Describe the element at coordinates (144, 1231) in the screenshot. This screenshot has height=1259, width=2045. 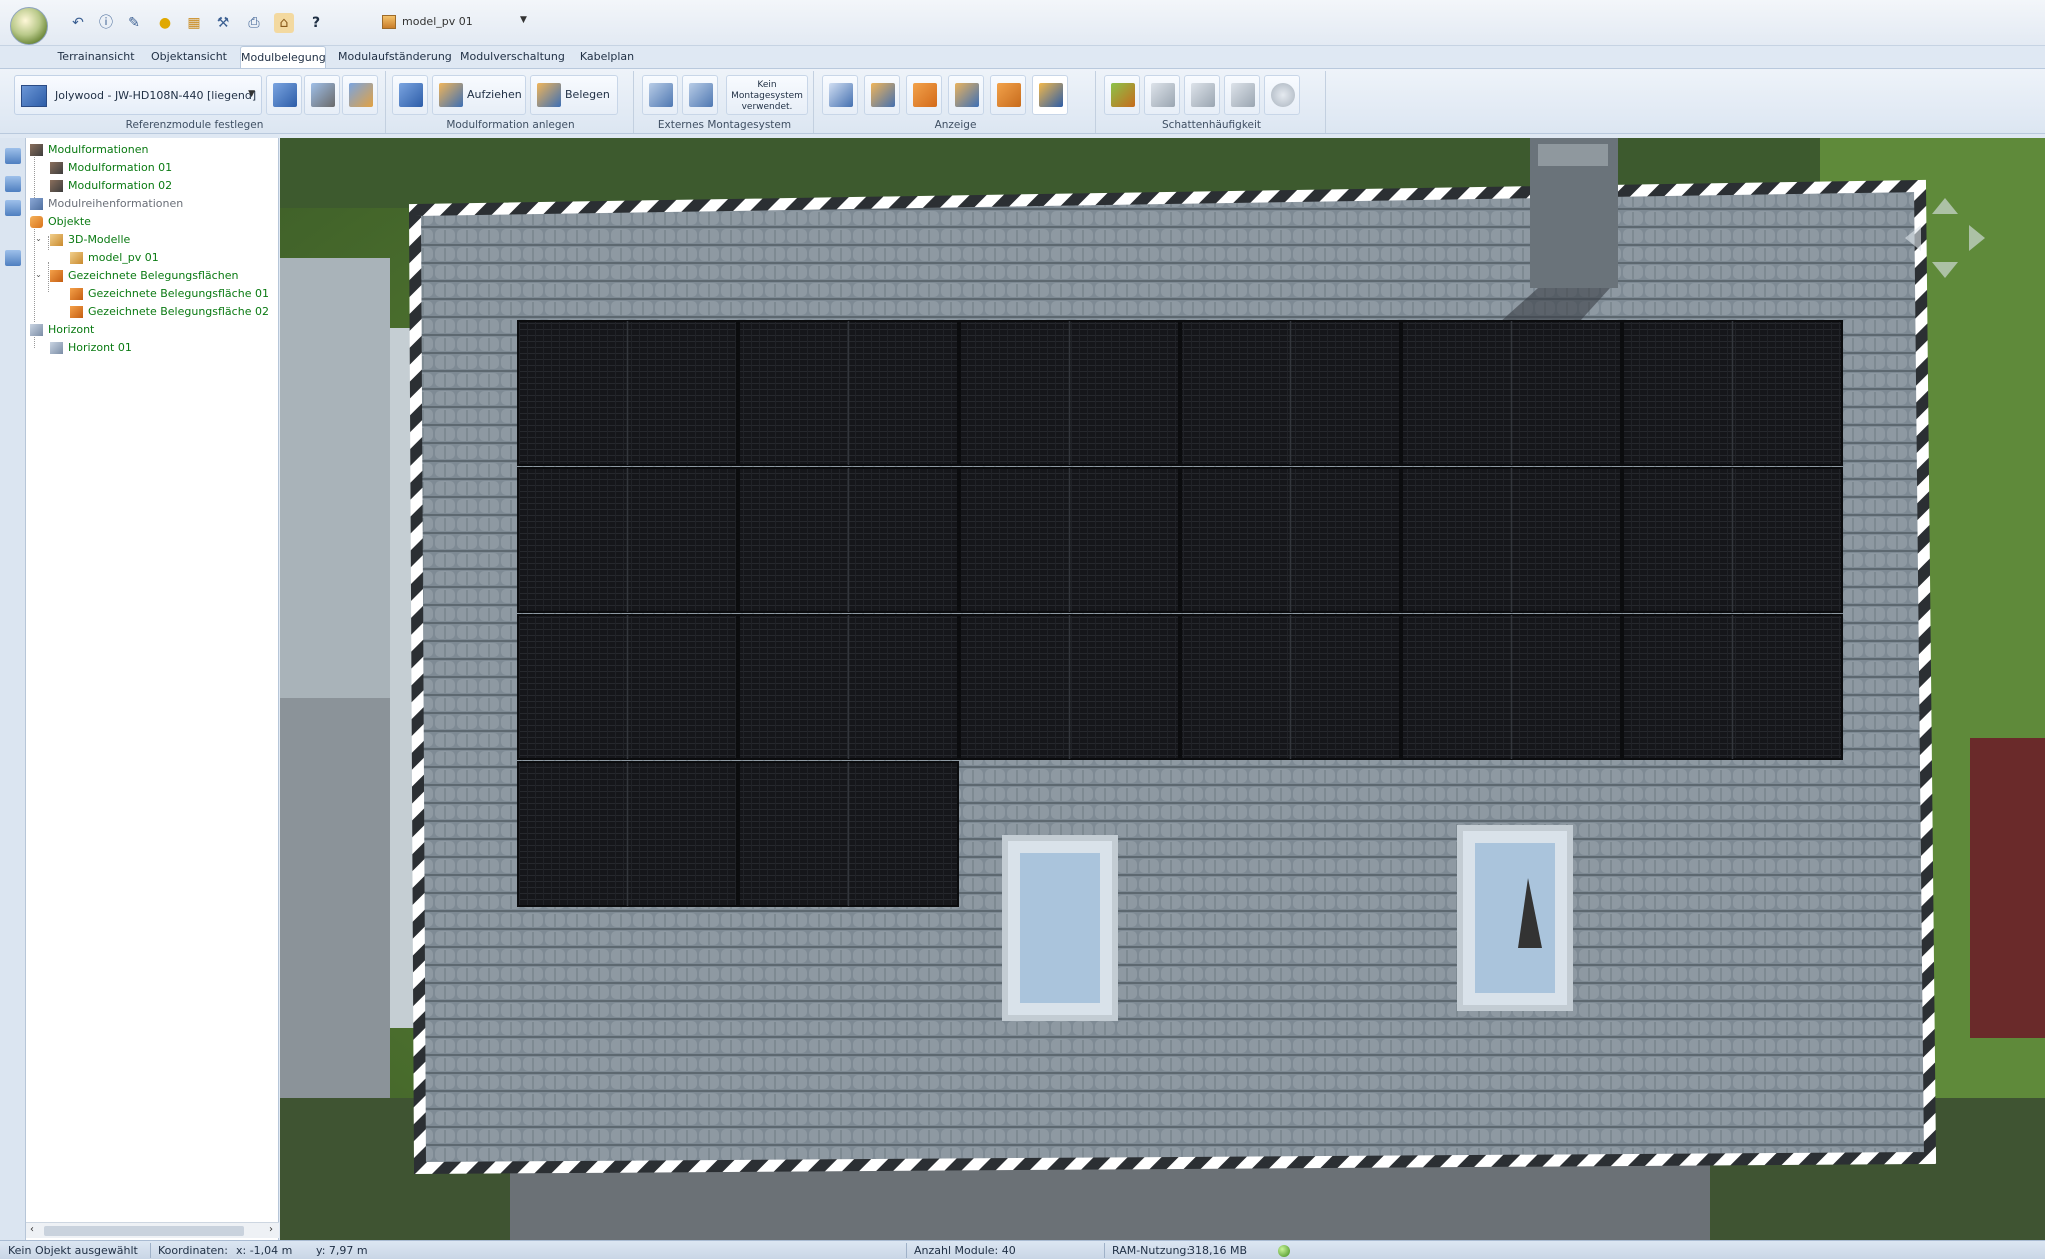
I see `scrollbar-thumb` at that location.